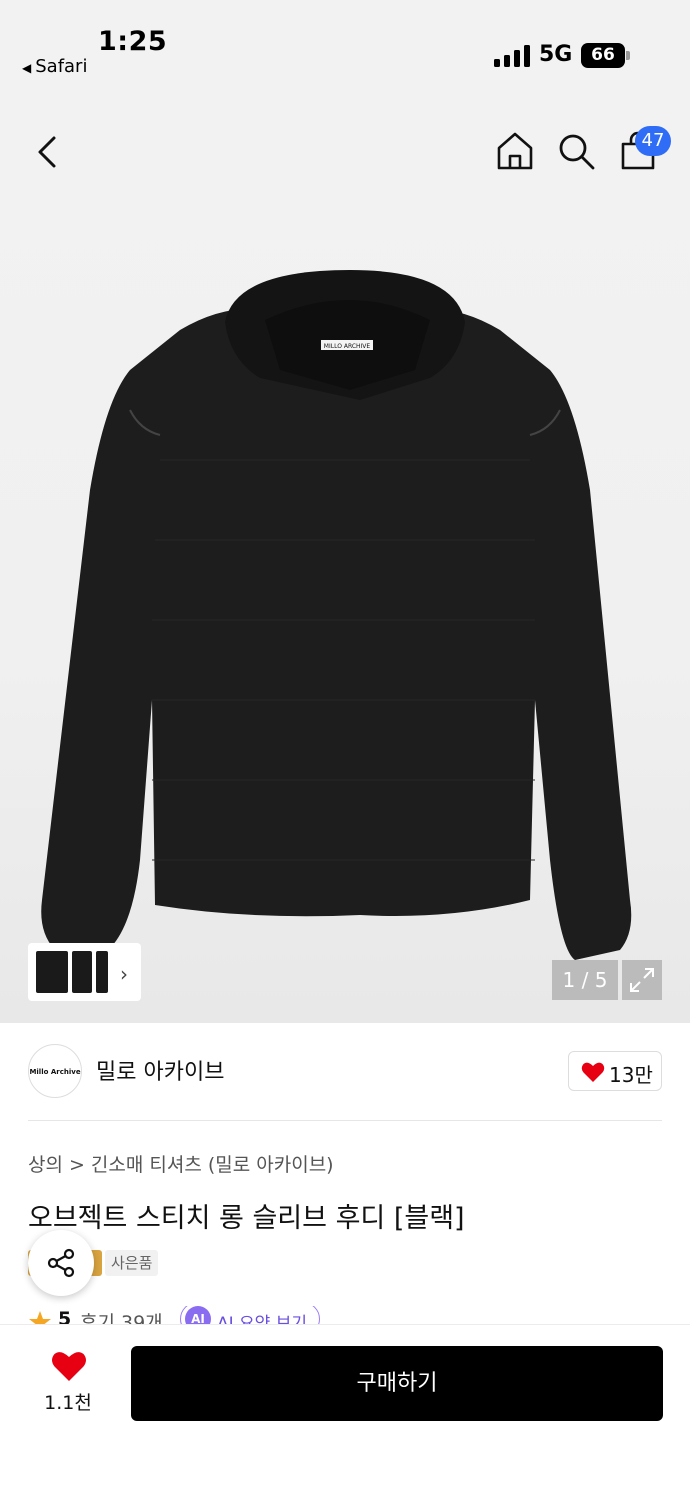 The image size is (690, 1500). I want to click on back-app-label: Safari, so click(61, 66).